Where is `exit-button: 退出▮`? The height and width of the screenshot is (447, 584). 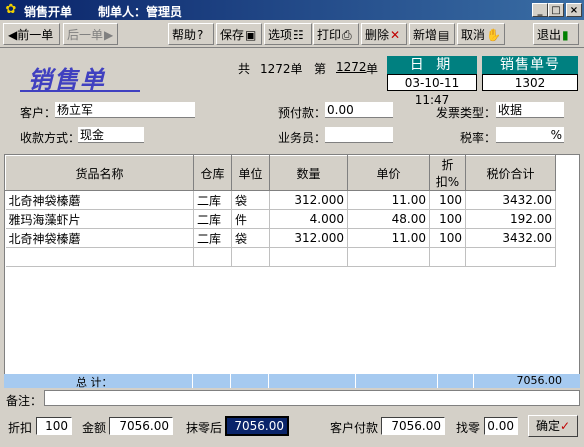 exit-button: 退出▮ is located at coordinates (556, 34).